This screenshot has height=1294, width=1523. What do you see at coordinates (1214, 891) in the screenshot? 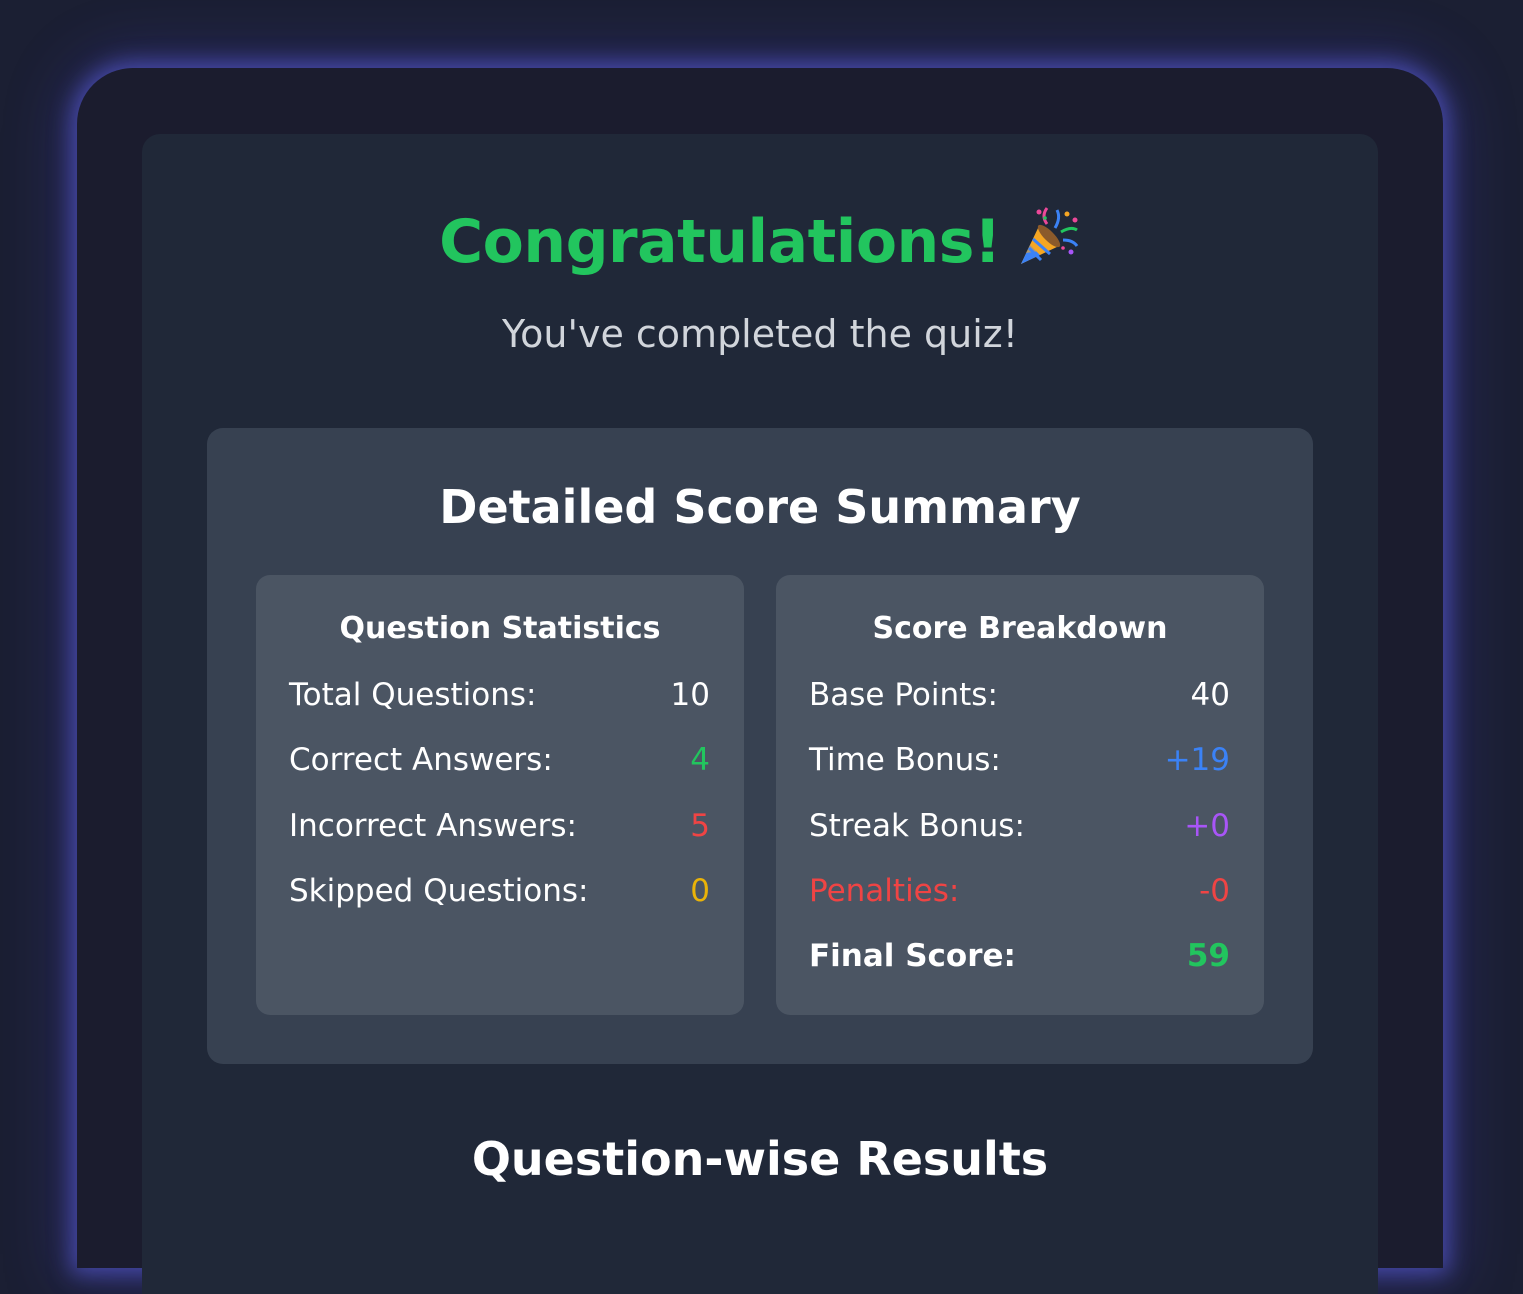
I see `score-value: -0` at bounding box center [1214, 891].